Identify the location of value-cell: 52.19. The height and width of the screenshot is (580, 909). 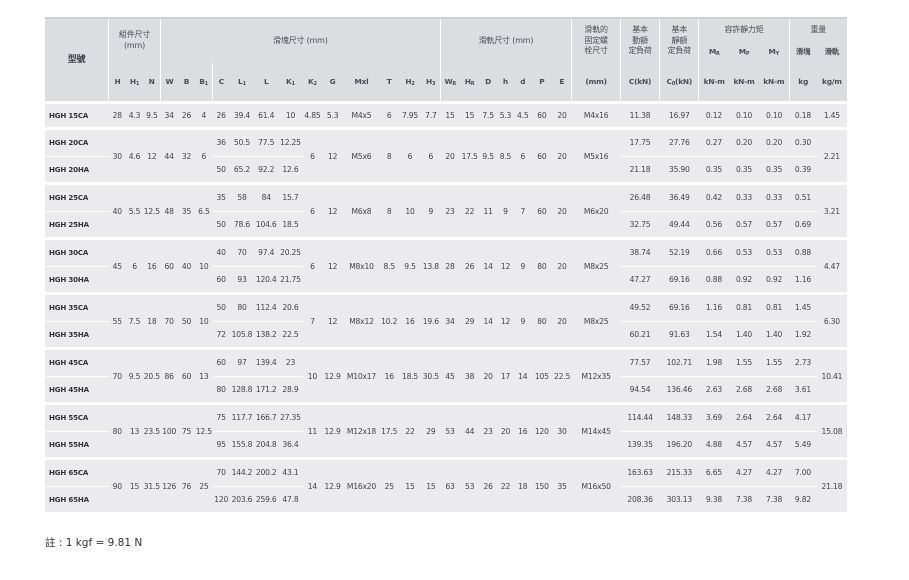
(679, 252).